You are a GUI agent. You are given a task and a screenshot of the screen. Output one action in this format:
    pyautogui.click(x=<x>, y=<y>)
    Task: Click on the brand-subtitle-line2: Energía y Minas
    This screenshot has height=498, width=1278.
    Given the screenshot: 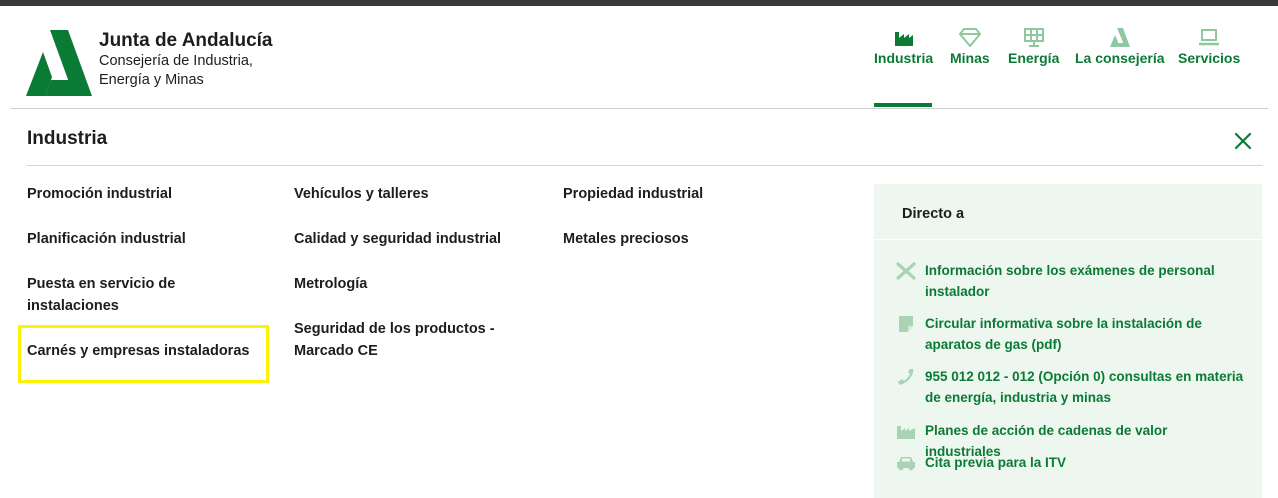 What is the action you would take?
    pyautogui.click(x=151, y=80)
    